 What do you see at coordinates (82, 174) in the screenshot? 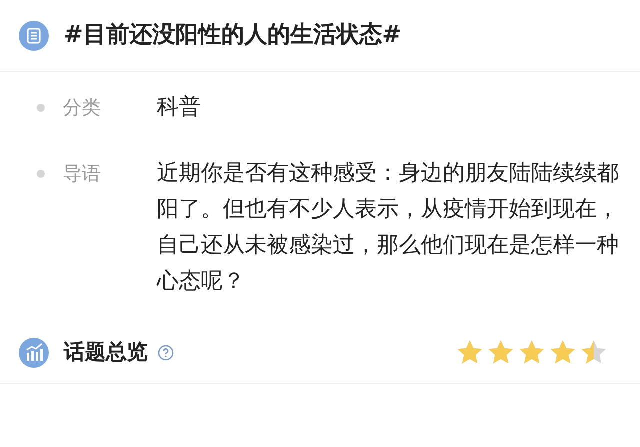
I see `field-label: 导语` at bounding box center [82, 174].